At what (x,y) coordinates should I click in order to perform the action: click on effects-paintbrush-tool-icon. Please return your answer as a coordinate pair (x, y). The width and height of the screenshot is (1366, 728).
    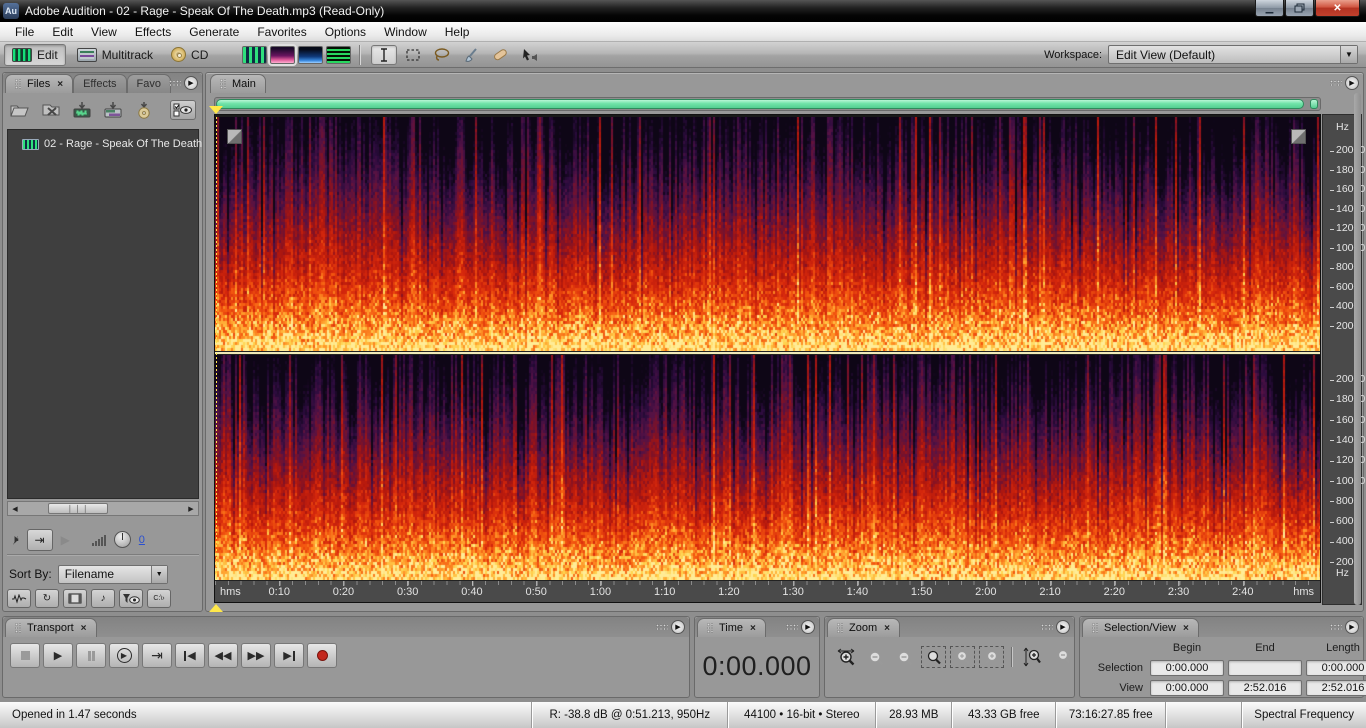
    Looking at the image, I should click on (471, 55).